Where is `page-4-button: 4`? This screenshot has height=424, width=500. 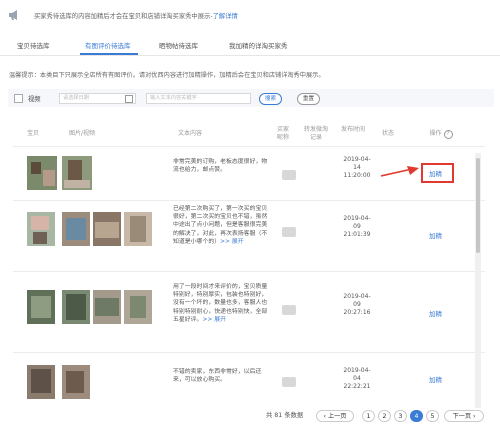
page-4-button: 4 is located at coordinates (416, 416).